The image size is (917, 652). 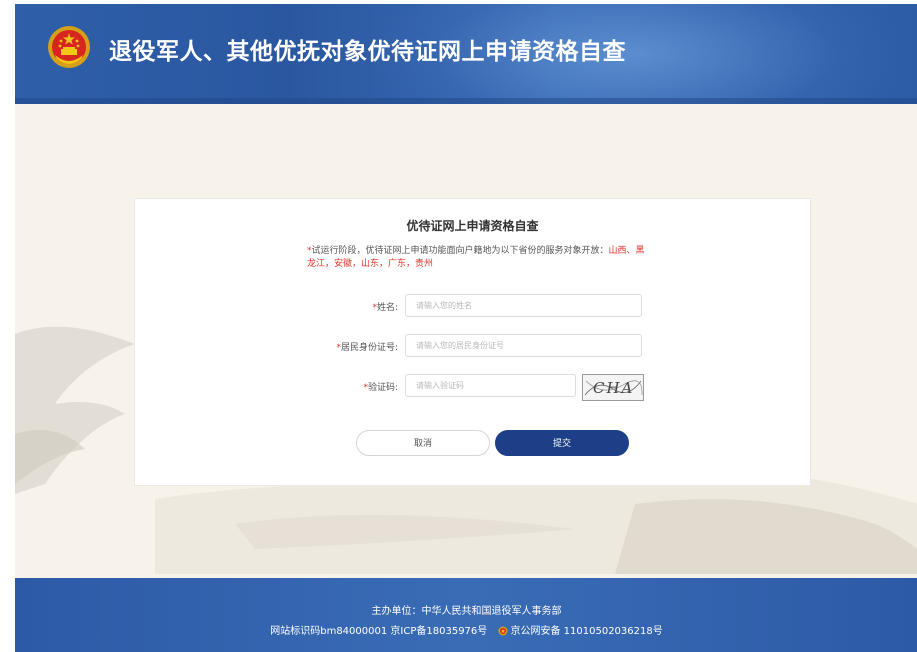 I want to click on name-row: *姓名:, so click(x=472, y=306).